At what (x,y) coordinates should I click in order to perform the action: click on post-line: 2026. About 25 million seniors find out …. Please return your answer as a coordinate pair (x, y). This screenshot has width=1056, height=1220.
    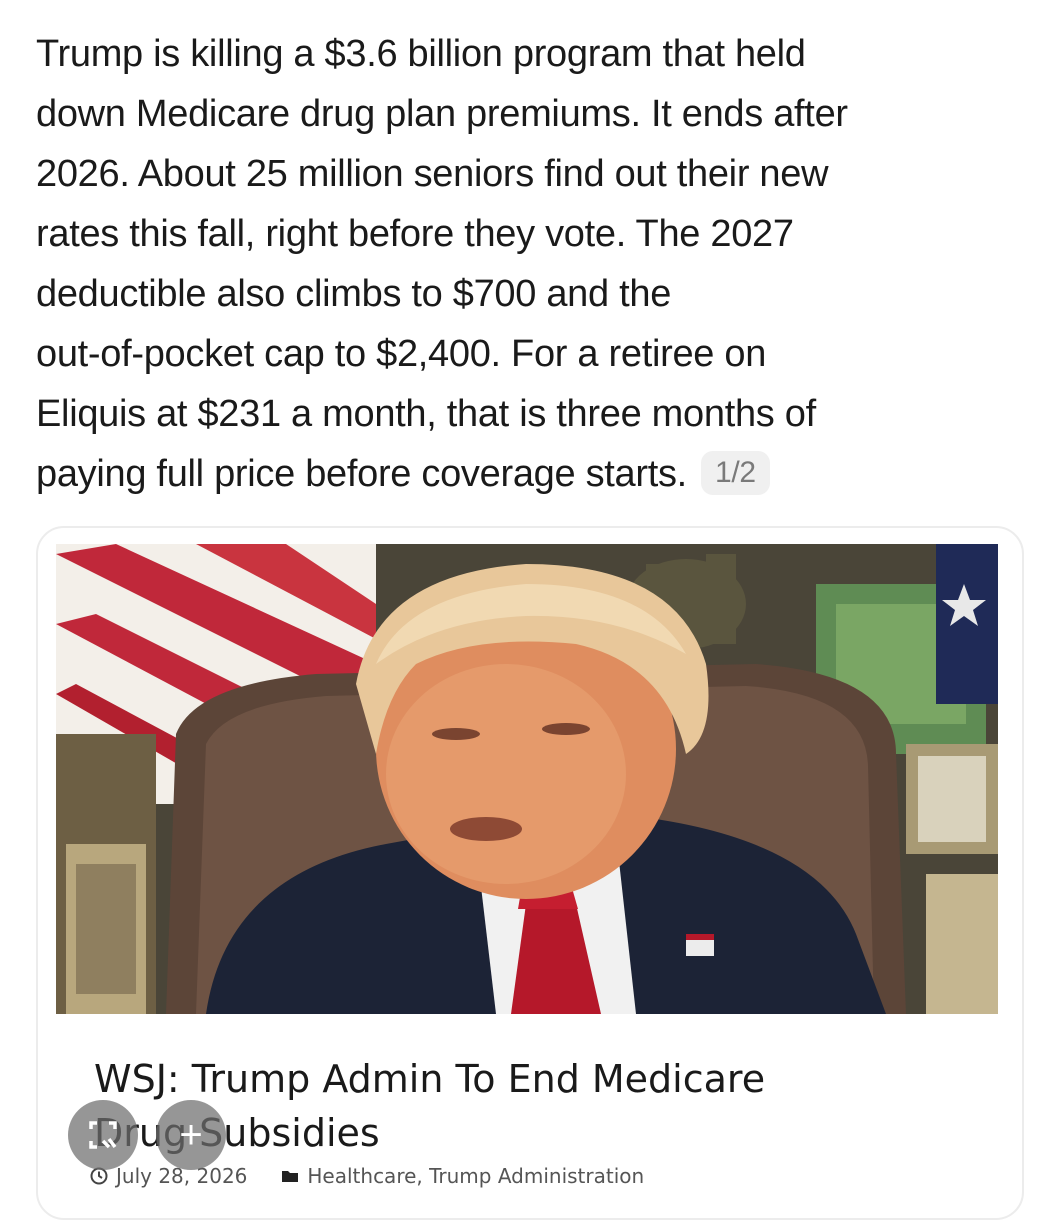
    Looking at the image, I should click on (432, 174).